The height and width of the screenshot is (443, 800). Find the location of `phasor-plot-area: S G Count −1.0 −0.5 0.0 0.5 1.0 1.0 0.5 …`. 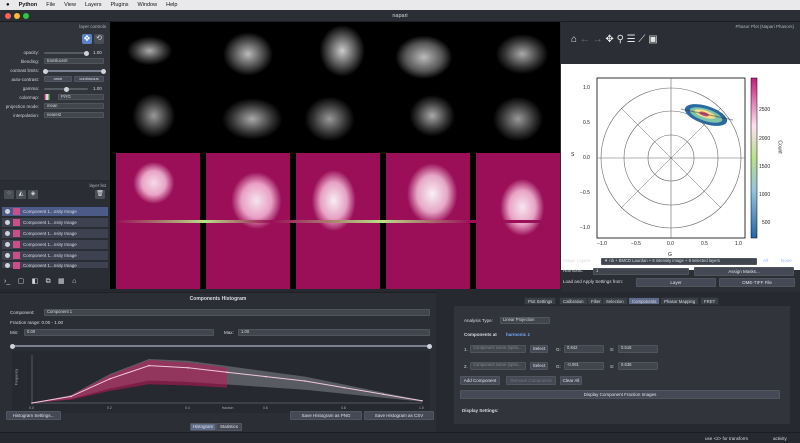

phasor-plot-area: S G Count −1.0 −0.5 0.0 0.5 1.0 1.0 0.5 … is located at coordinates (680, 167).